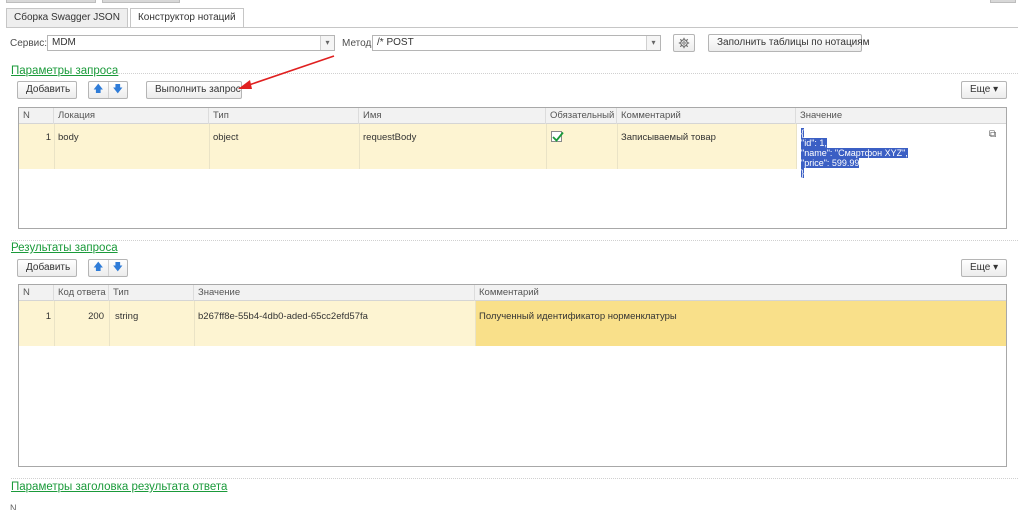  Describe the element at coordinates (452, 116) in the screenshot. I see `col-header-name: Имя` at that location.